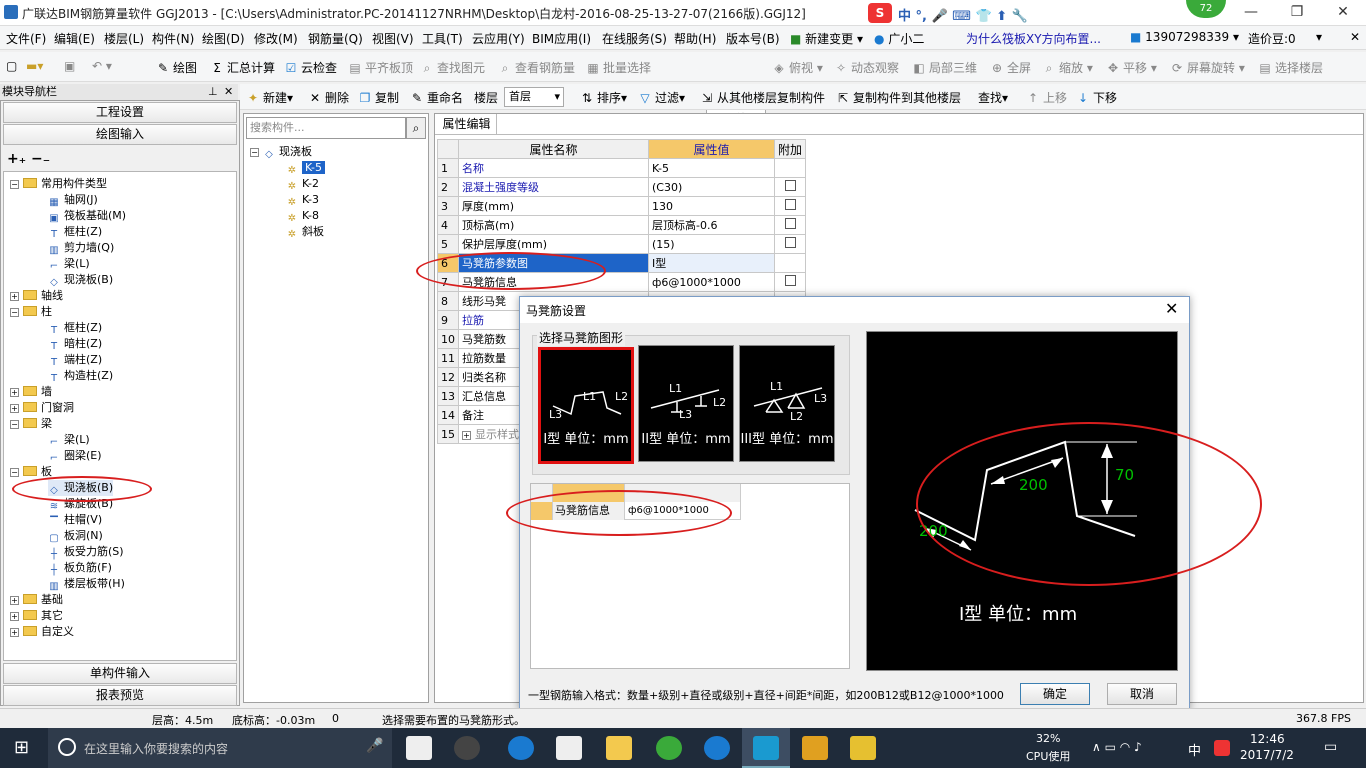 The height and width of the screenshot is (768, 1366). I want to click on tree-item: ┼ 板受力筋(S), so click(86, 552).